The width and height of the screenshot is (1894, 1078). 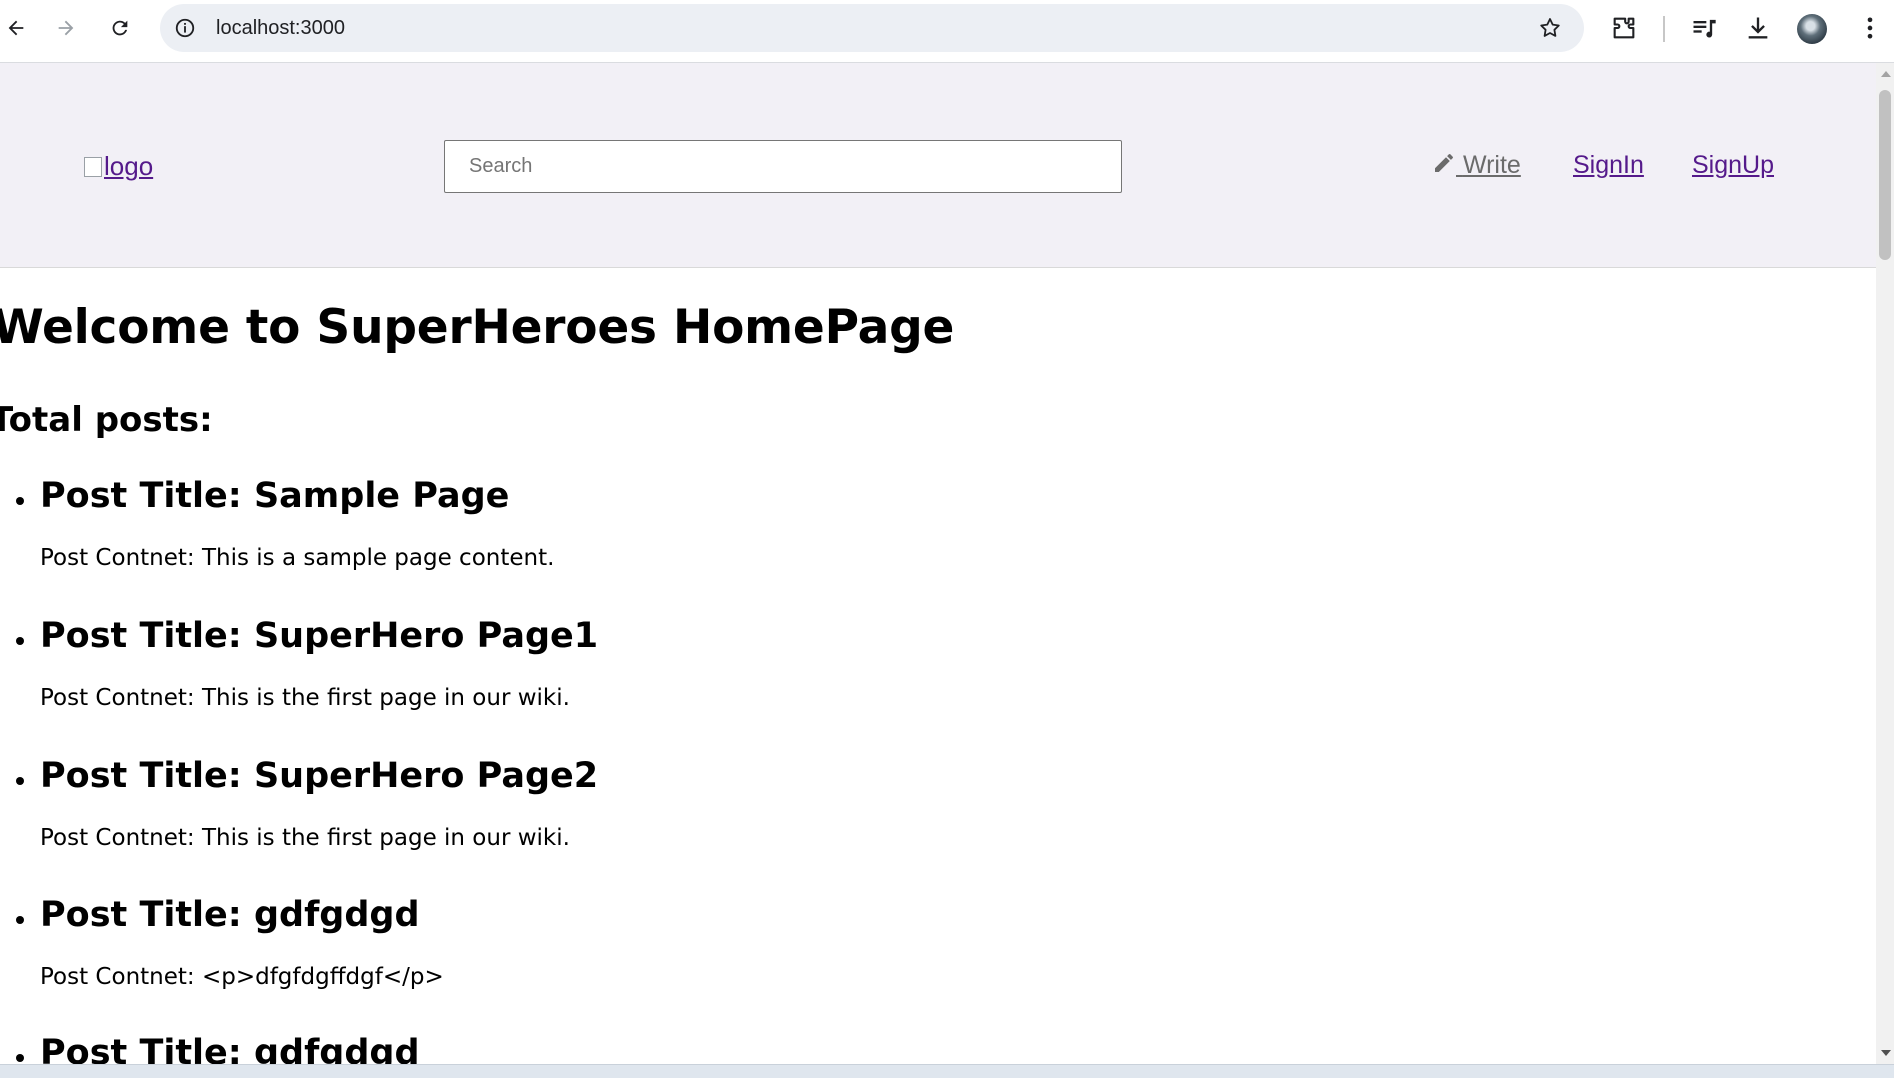 I want to click on reload-icon, so click(x=120, y=28).